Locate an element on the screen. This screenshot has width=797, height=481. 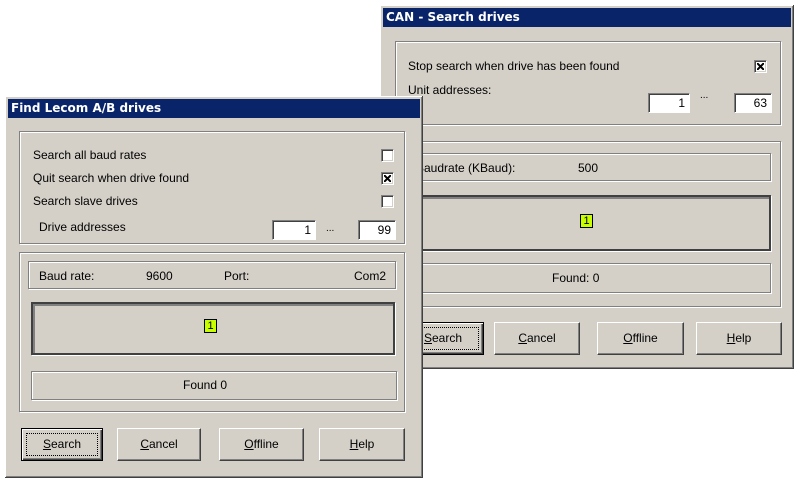
can-offline-button: Offline is located at coordinates (640, 338).